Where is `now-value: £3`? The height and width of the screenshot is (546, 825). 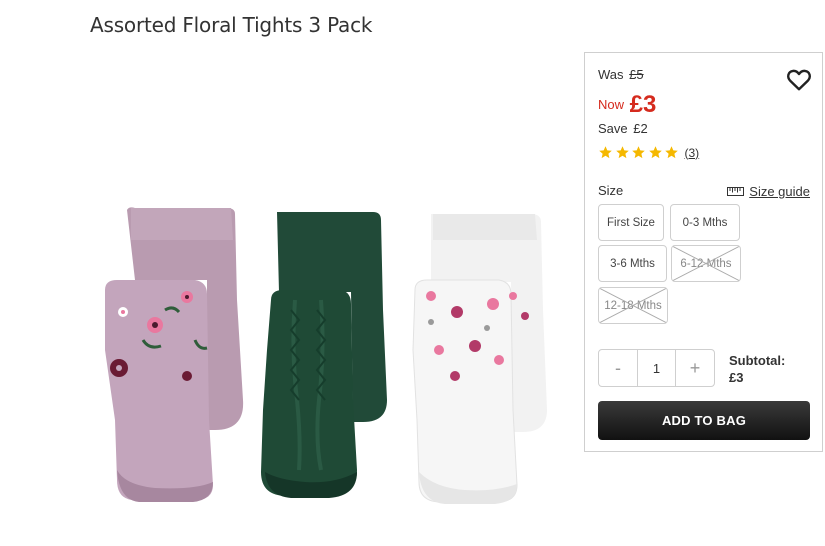 now-value: £3 is located at coordinates (643, 104).